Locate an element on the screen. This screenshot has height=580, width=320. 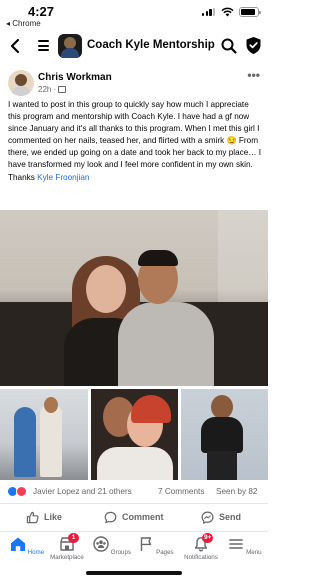
battery-icon is located at coordinates (250, 12).